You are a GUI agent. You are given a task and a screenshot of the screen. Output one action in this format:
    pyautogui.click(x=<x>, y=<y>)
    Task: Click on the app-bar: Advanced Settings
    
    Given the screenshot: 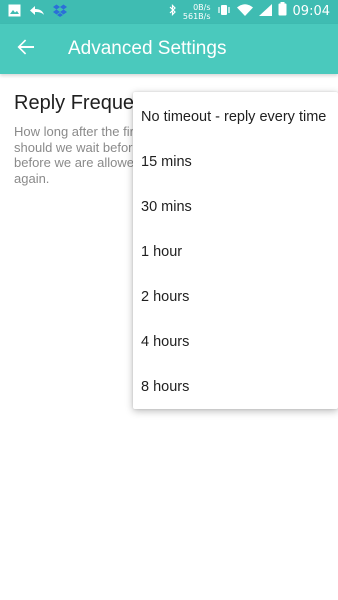 What is the action you would take?
    pyautogui.click(x=169, y=49)
    